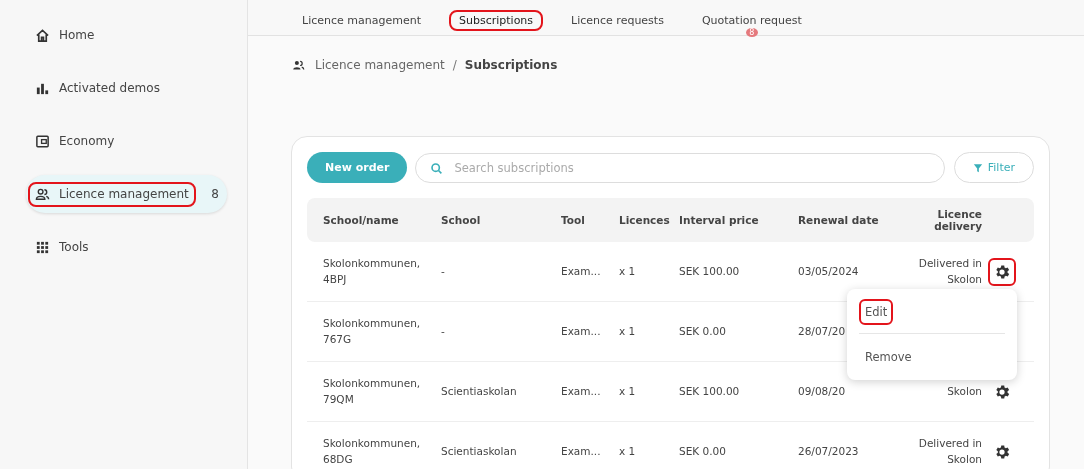  Describe the element at coordinates (957, 220) in the screenshot. I see `column-header: Licence delivery` at that location.